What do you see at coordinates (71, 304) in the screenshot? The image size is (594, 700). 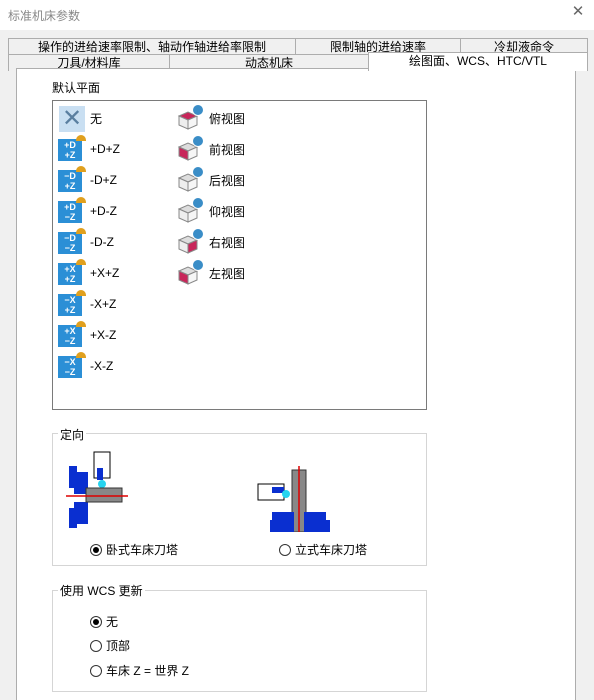 I see `plane-minus-x-plus-z-icon: −X +Z` at bounding box center [71, 304].